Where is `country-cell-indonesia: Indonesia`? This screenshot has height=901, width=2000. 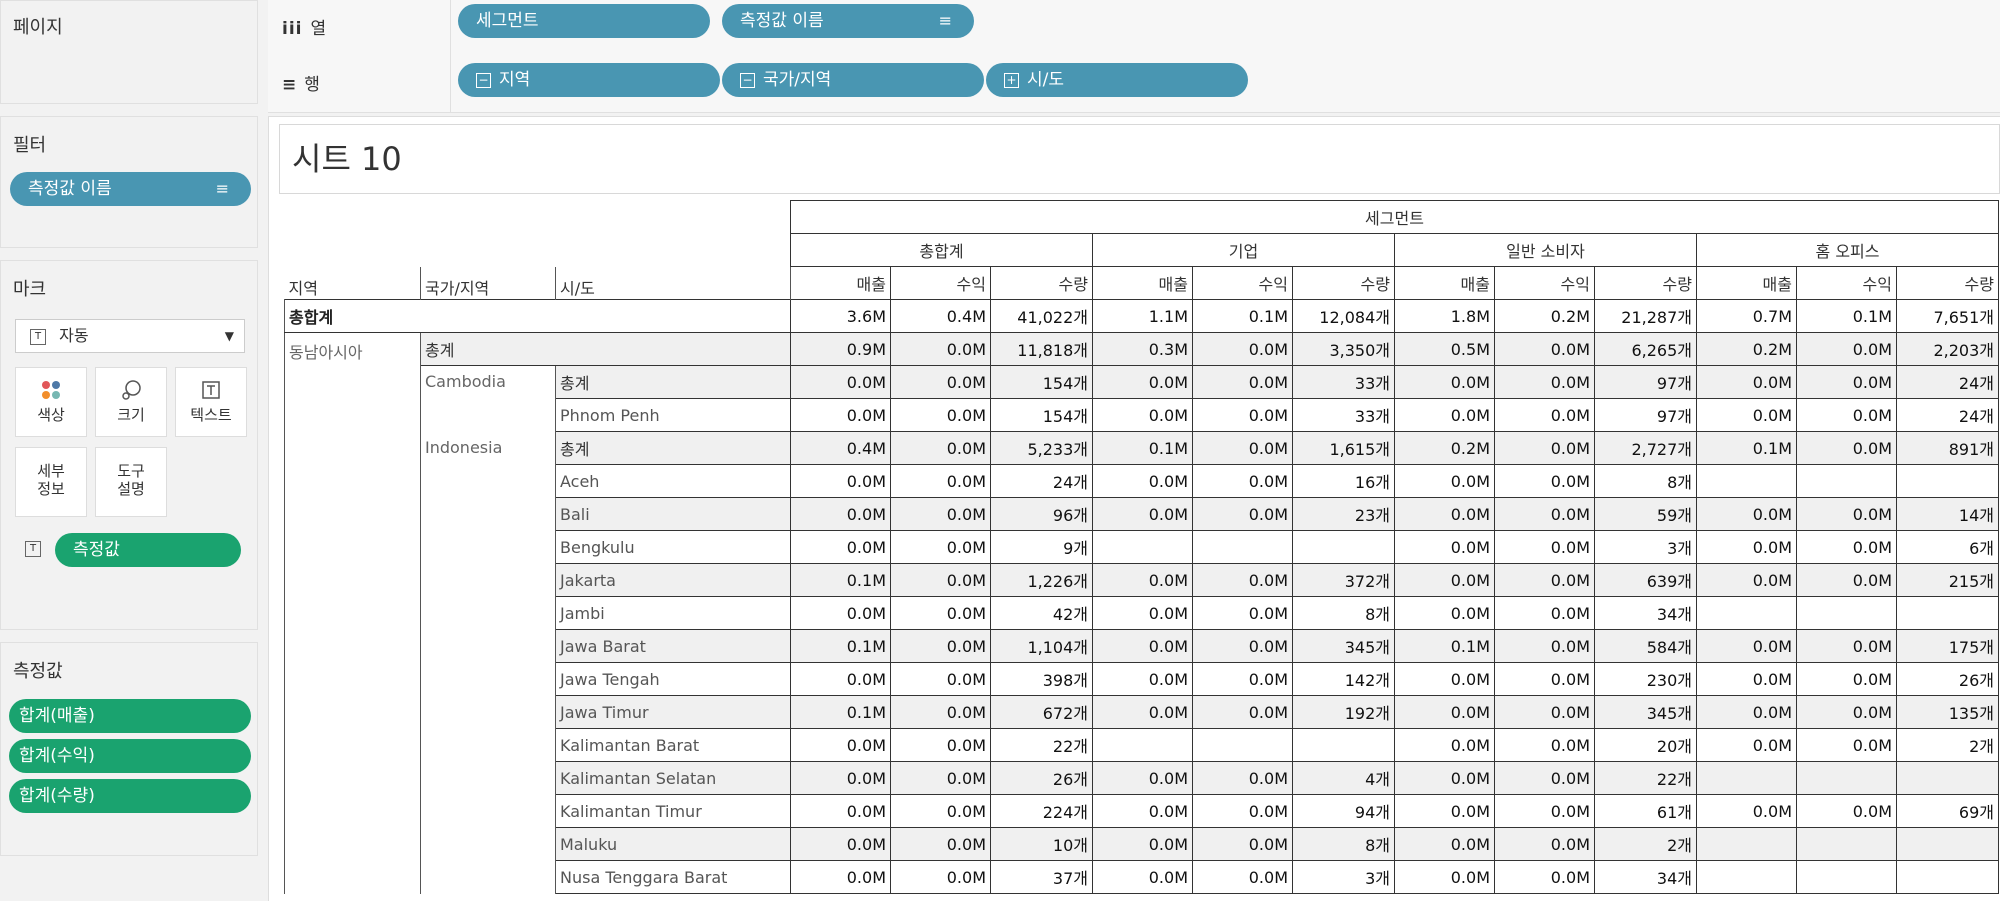 country-cell-indonesia: Indonesia is located at coordinates (488, 662).